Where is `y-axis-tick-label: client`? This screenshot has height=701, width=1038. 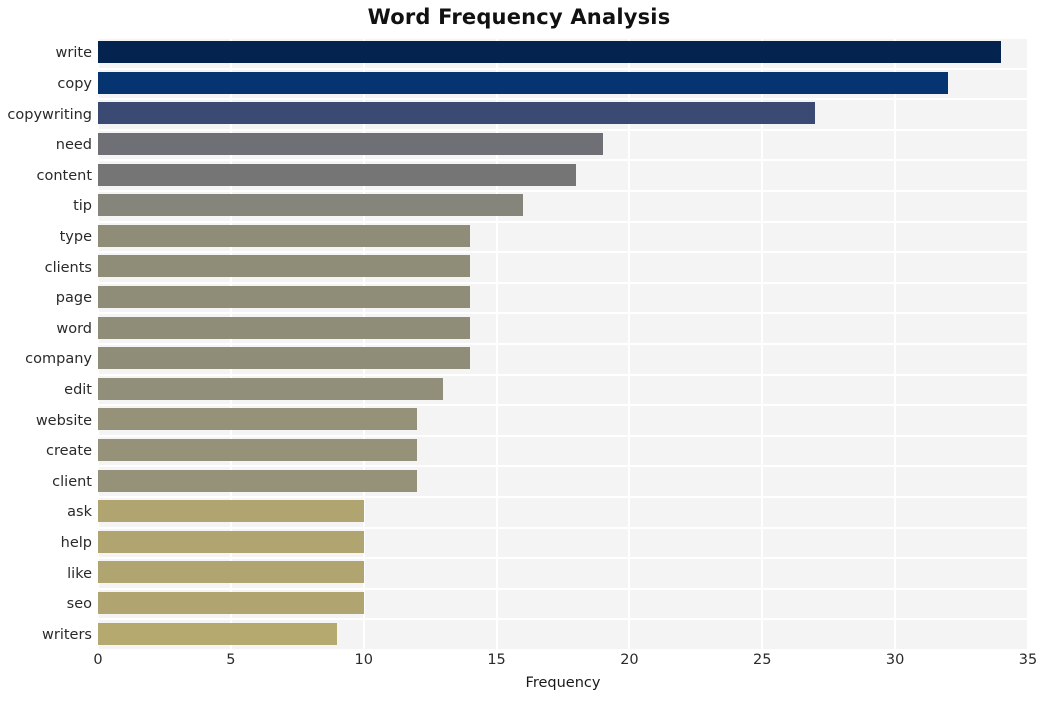 y-axis-tick-label: client is located at coordinates (72, 481).